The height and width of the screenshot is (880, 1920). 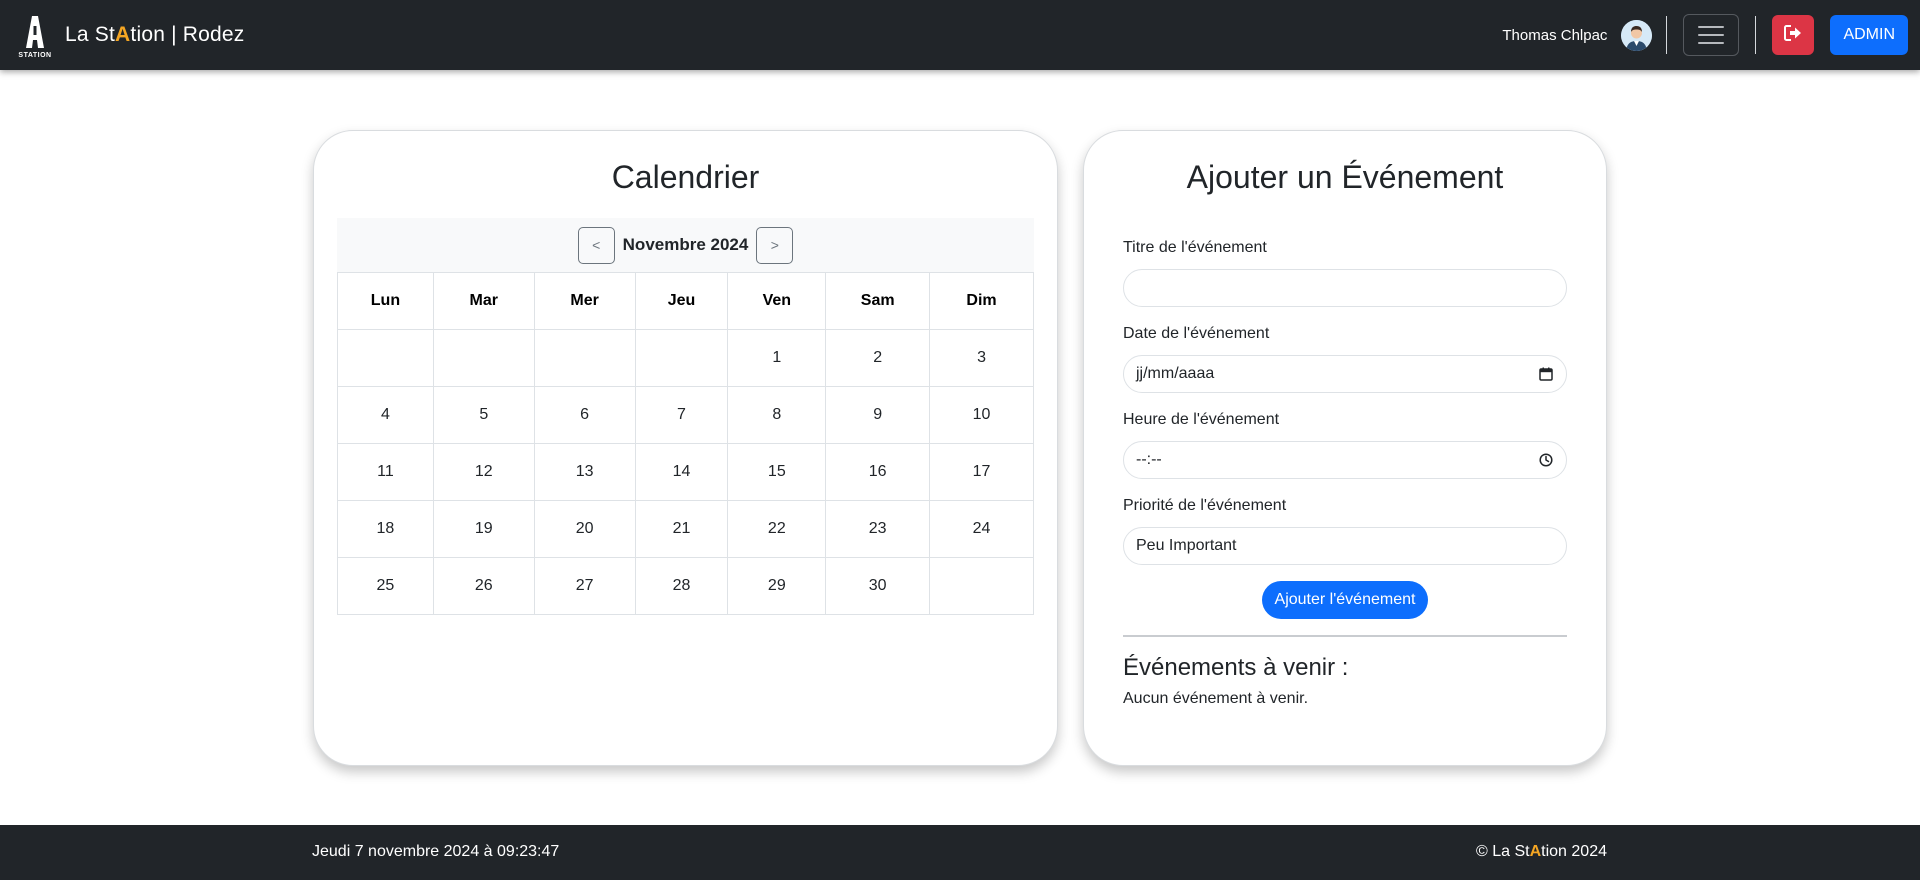 I want to click on copyright-accent: A, so click(x=1535, y=851).